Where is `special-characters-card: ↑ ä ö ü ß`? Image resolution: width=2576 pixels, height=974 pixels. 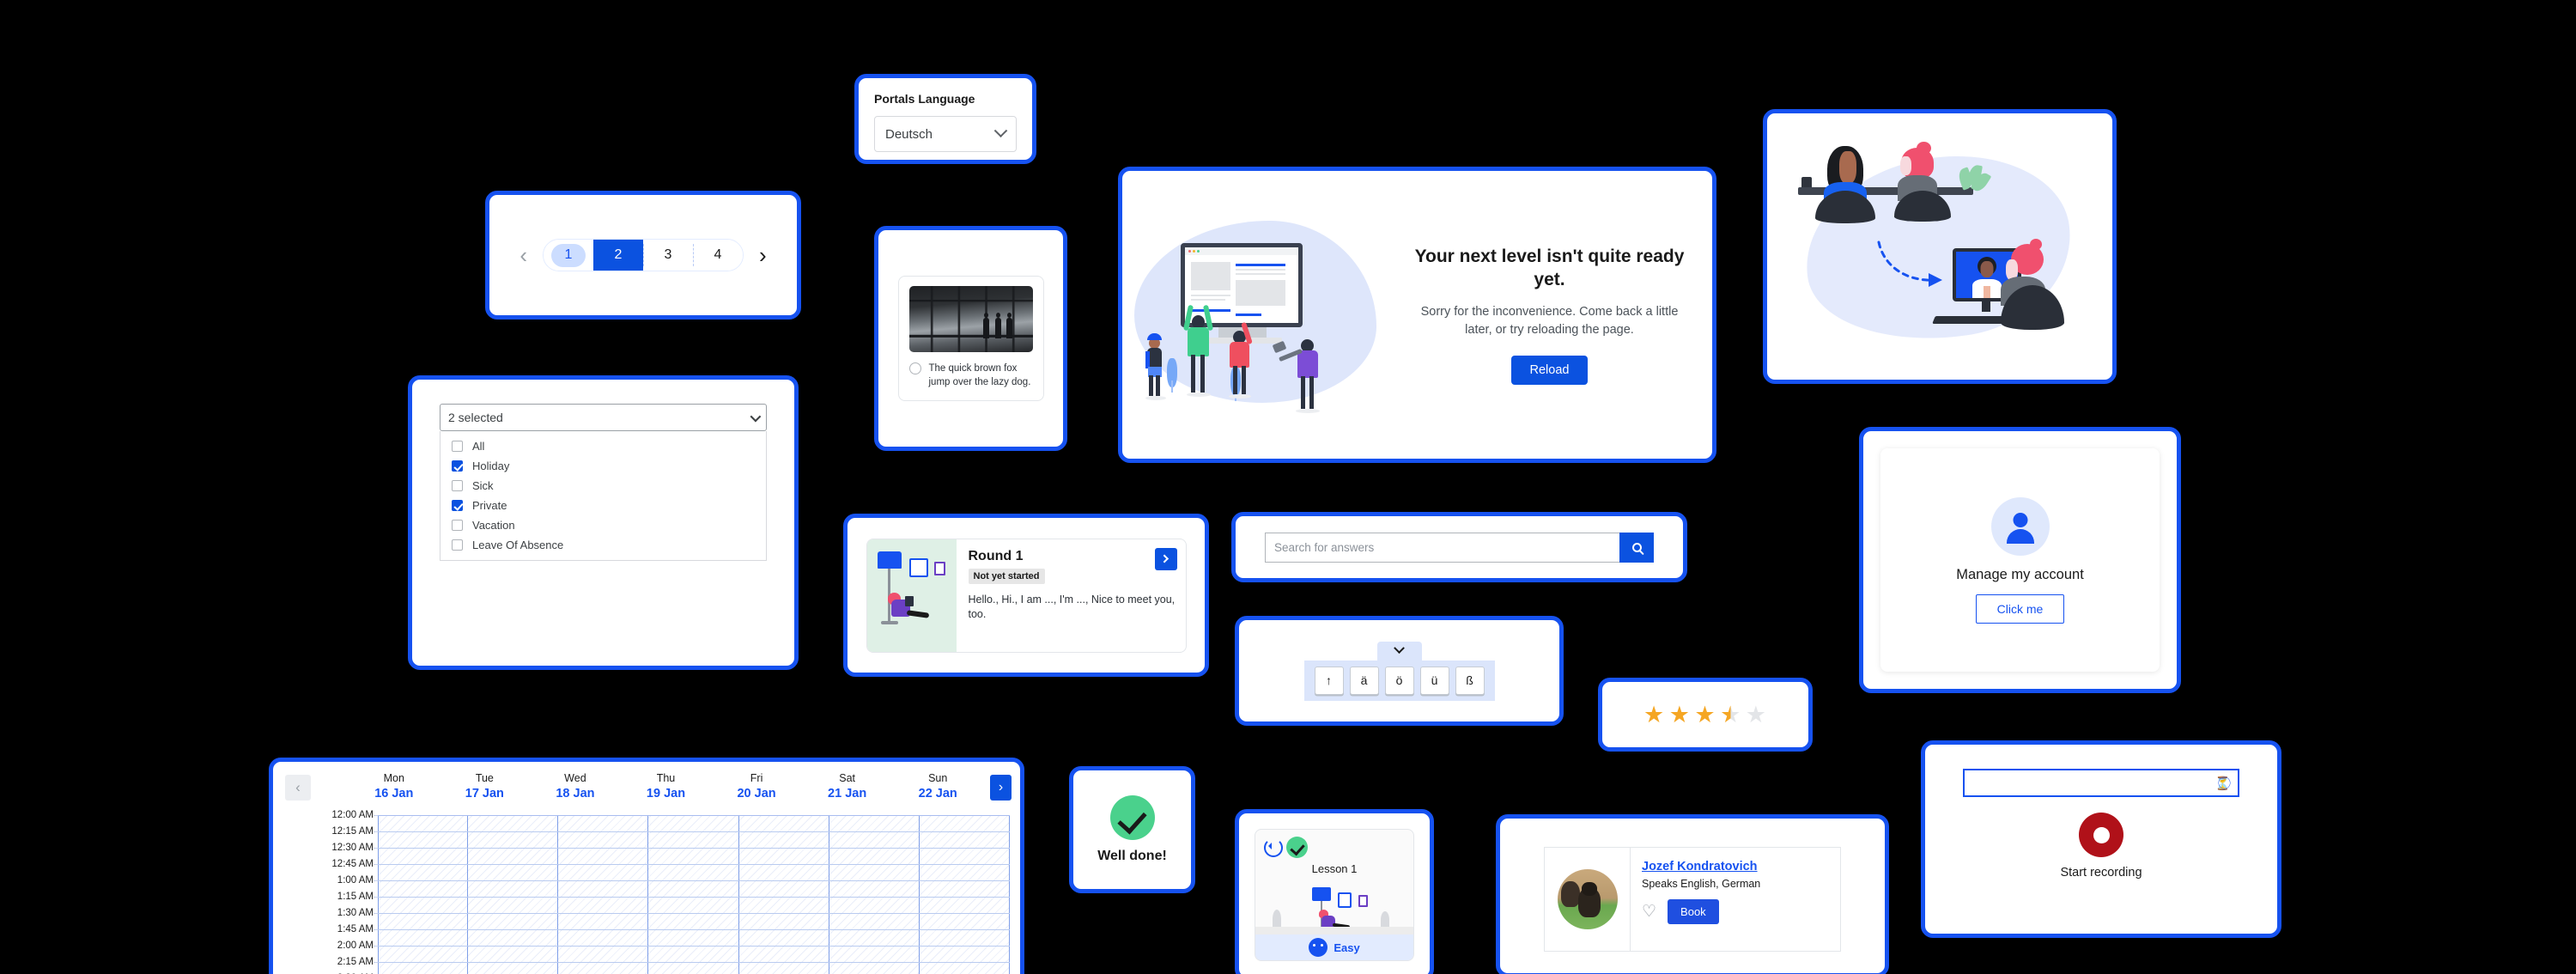 special-characters-card: ↑ ä ö ü ß is located at coordinates (1400, 671).